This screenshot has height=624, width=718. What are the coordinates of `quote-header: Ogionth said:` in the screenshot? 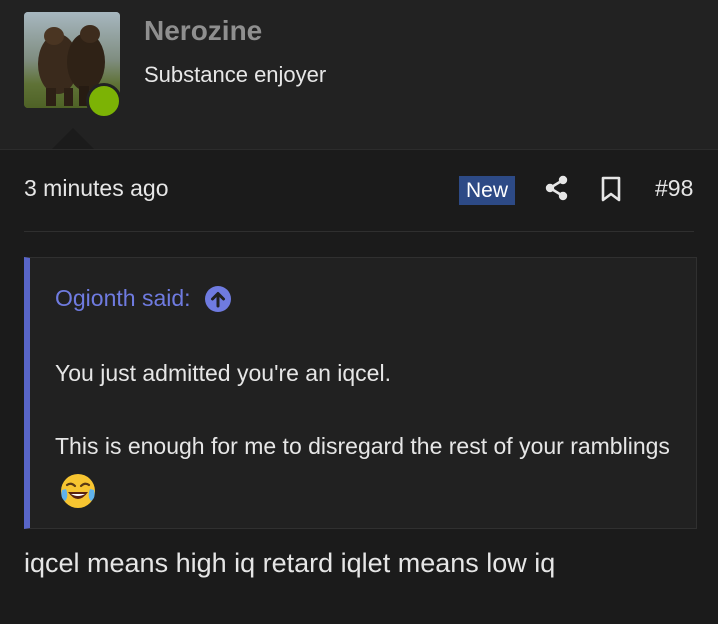 It's located at (143, 299).